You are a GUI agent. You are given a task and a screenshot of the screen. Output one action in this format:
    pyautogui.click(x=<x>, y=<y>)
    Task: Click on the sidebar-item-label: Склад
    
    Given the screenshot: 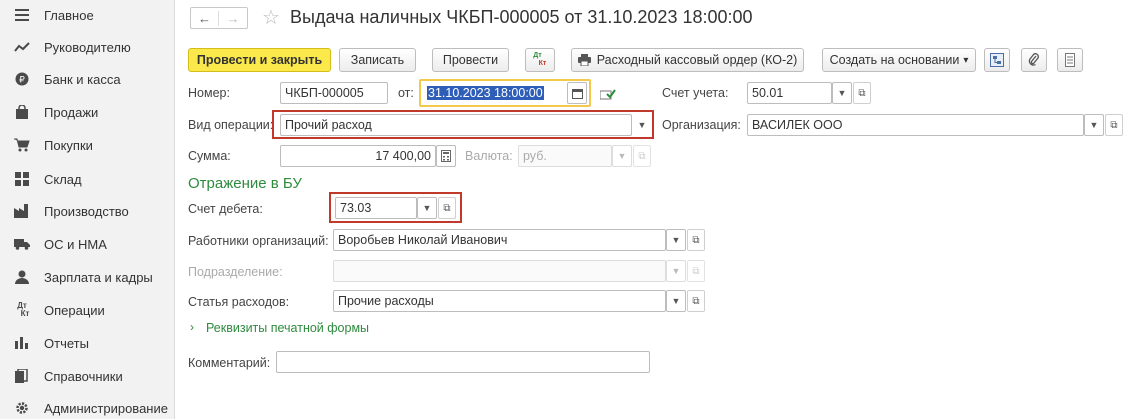 What is the action you would take?
    pyautogui.click(x=63, y=179)
    